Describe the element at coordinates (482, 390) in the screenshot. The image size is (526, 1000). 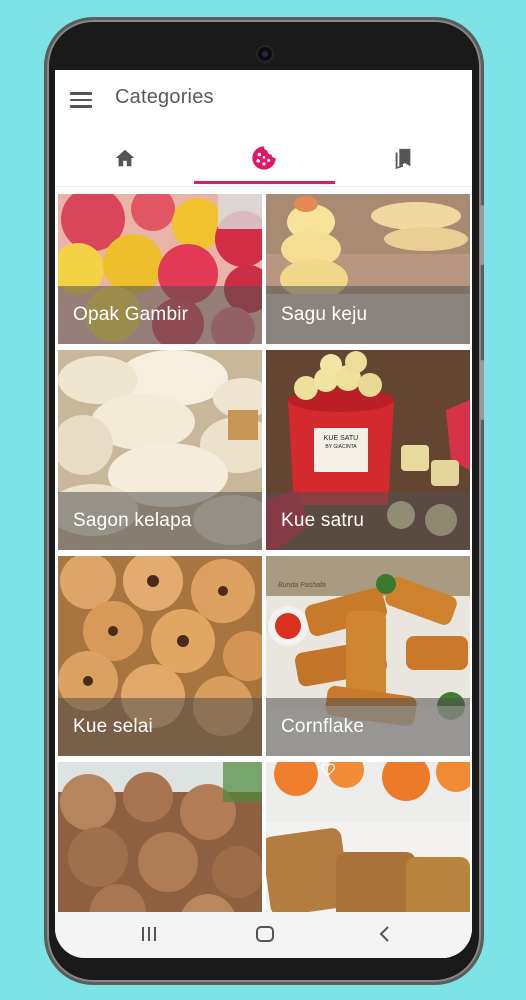
I see `power-button` at that location.